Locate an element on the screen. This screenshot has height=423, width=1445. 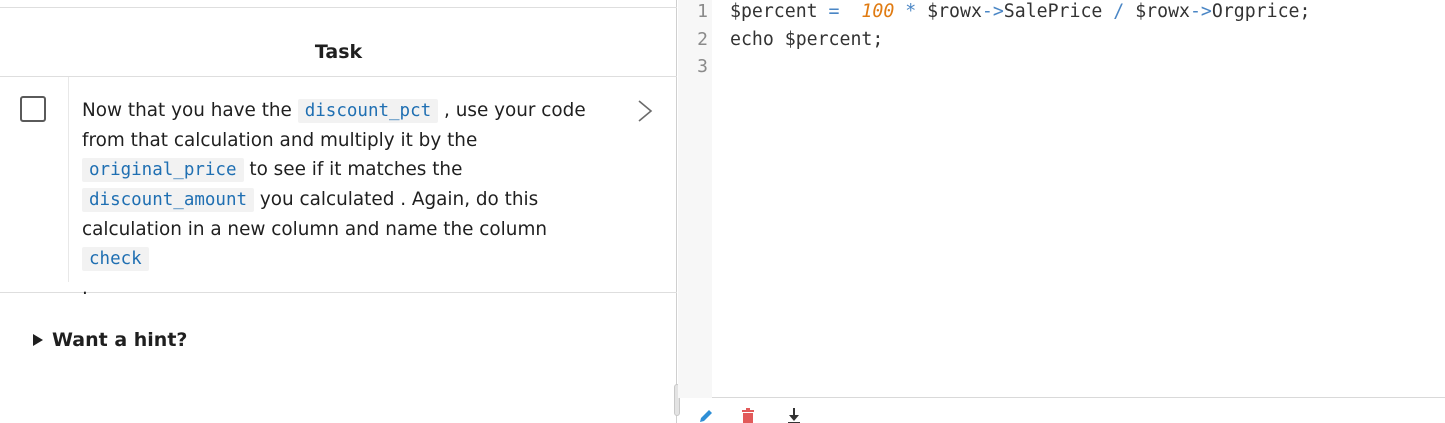
divider is located at coordinates (338, 7).